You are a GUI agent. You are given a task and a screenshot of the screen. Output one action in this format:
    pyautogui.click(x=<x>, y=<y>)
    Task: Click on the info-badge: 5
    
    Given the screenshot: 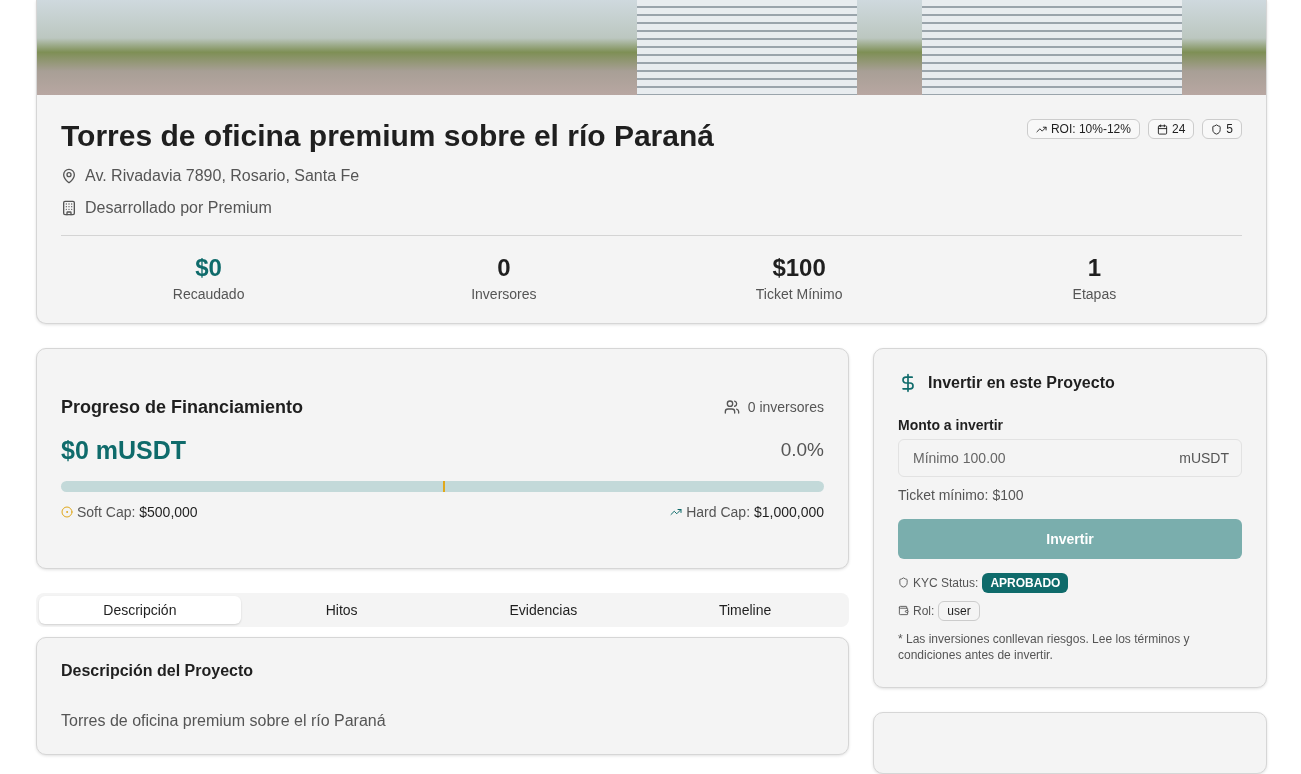 What is the action you would take?
    pyautogui.click(x=1222, y=129)
    